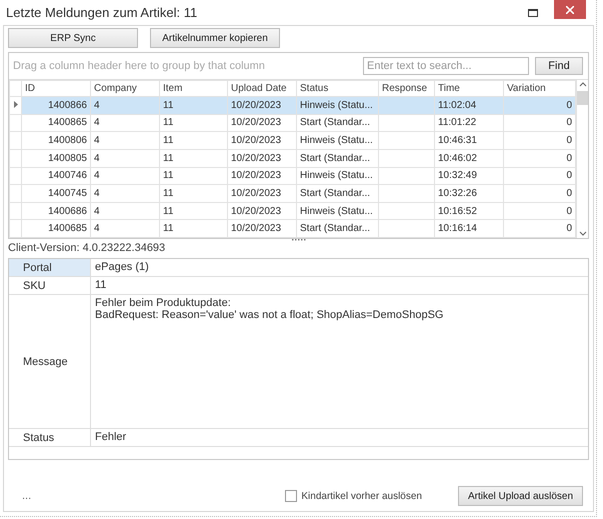 This screenshot has height=519, width=603. Describe the element at coordinates (50, 285) in the screenshot. I see `property-label: SKU` at that location.